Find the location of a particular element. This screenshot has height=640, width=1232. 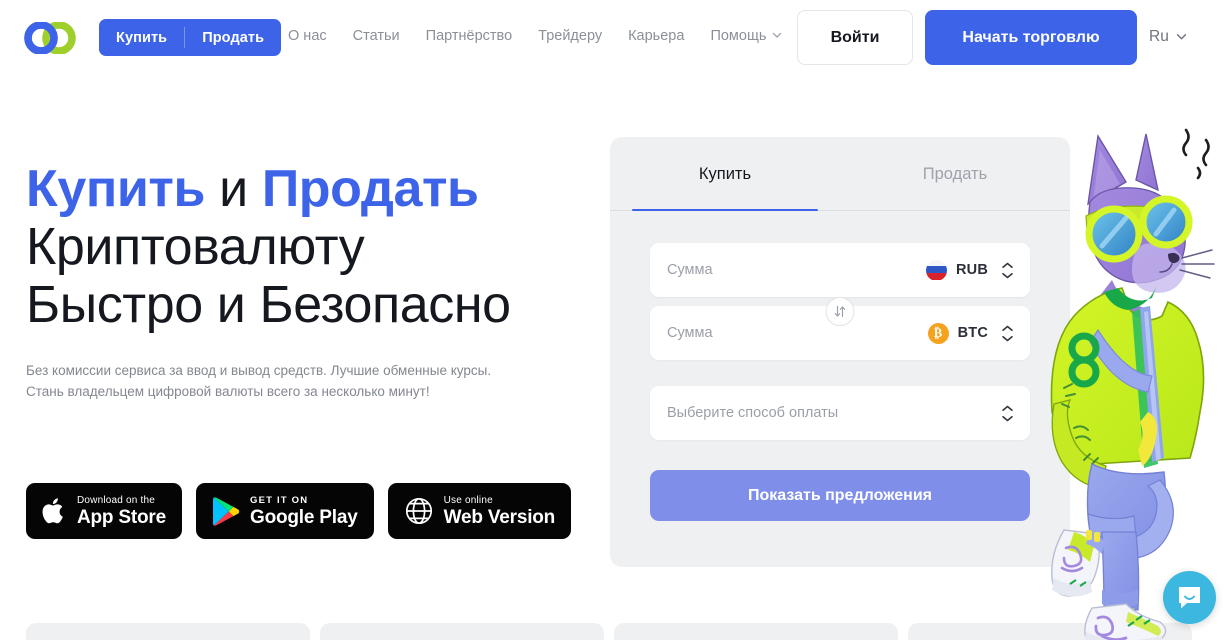

nav-label-help: Помощь is located at coordinates (738, 36).